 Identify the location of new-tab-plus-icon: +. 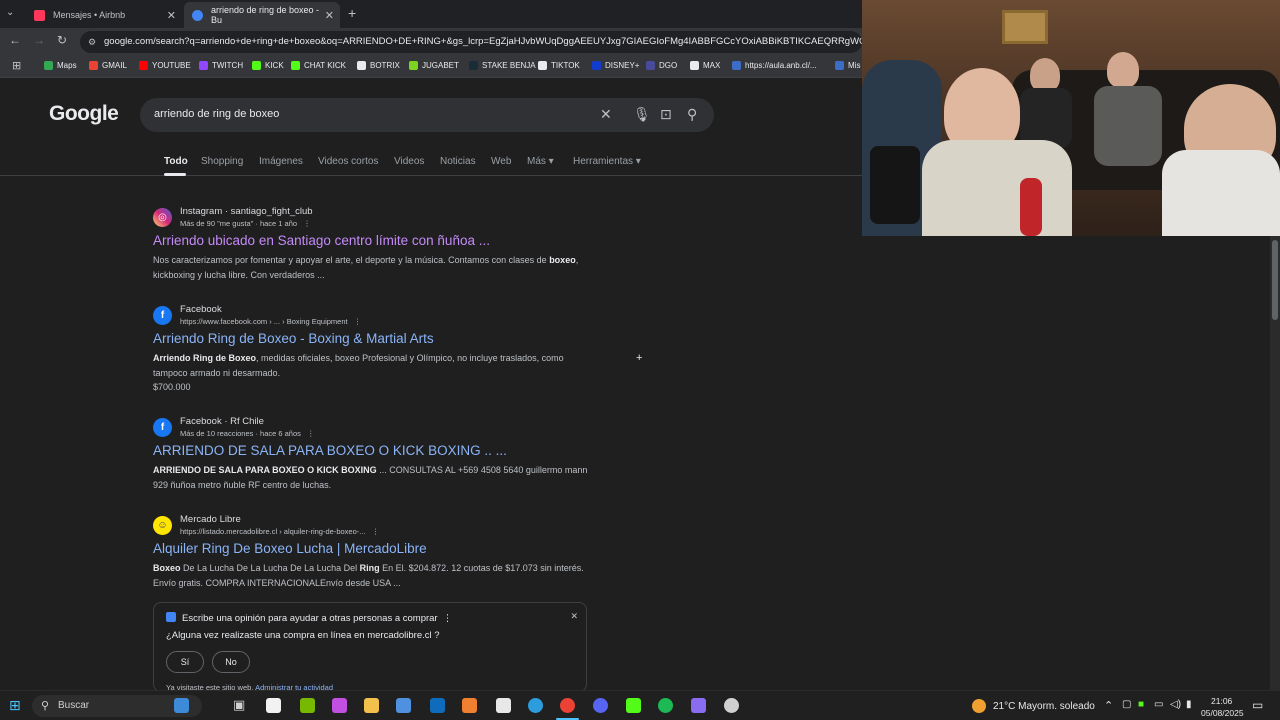
(352, 13).